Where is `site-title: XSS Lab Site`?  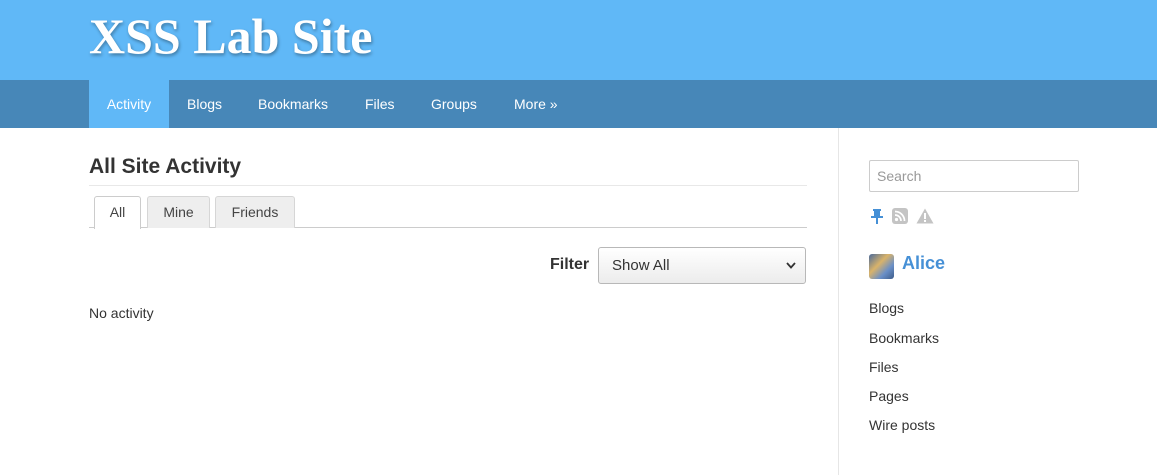 site-title: XSS Lab Site is located at coordinates (230, 36).